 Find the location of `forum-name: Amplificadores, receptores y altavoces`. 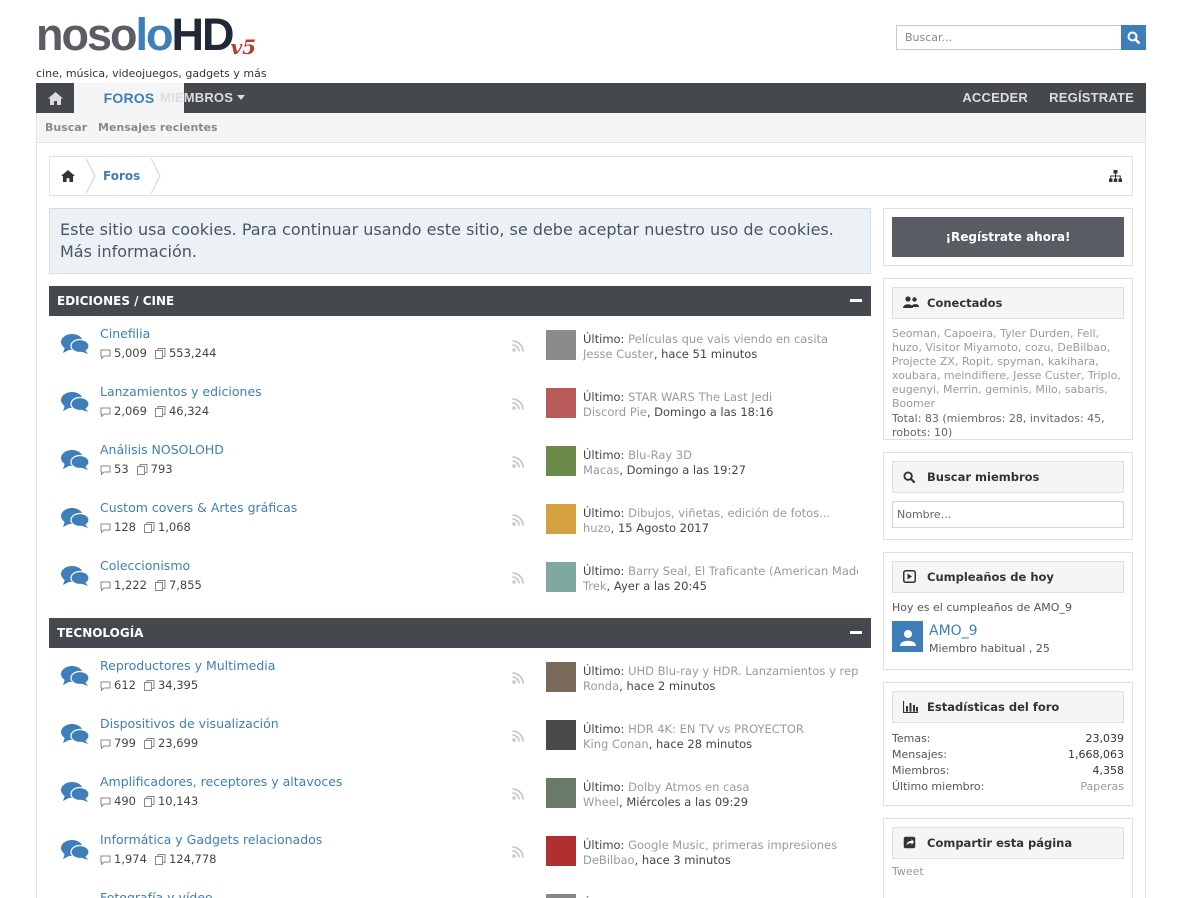

forum-name: Amplificadores, receptores y altavoces is located at coordinates (221, 781).